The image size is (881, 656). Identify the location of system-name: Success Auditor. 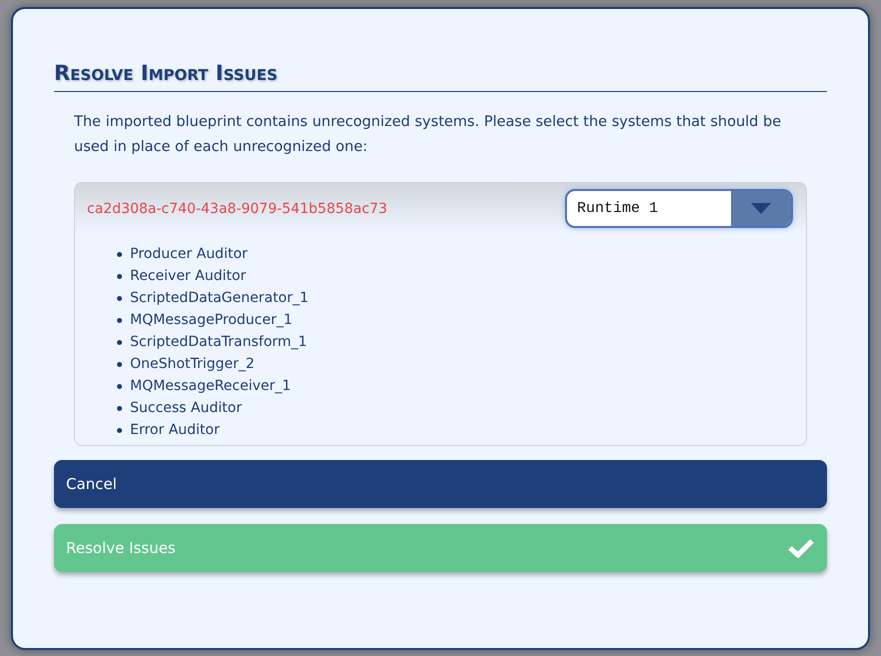
(186, 408).